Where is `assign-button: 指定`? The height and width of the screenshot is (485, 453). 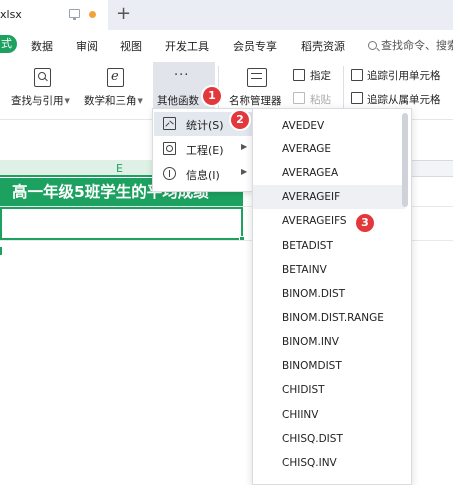 assign-button: 指定 is located at coordinates (320, 75).